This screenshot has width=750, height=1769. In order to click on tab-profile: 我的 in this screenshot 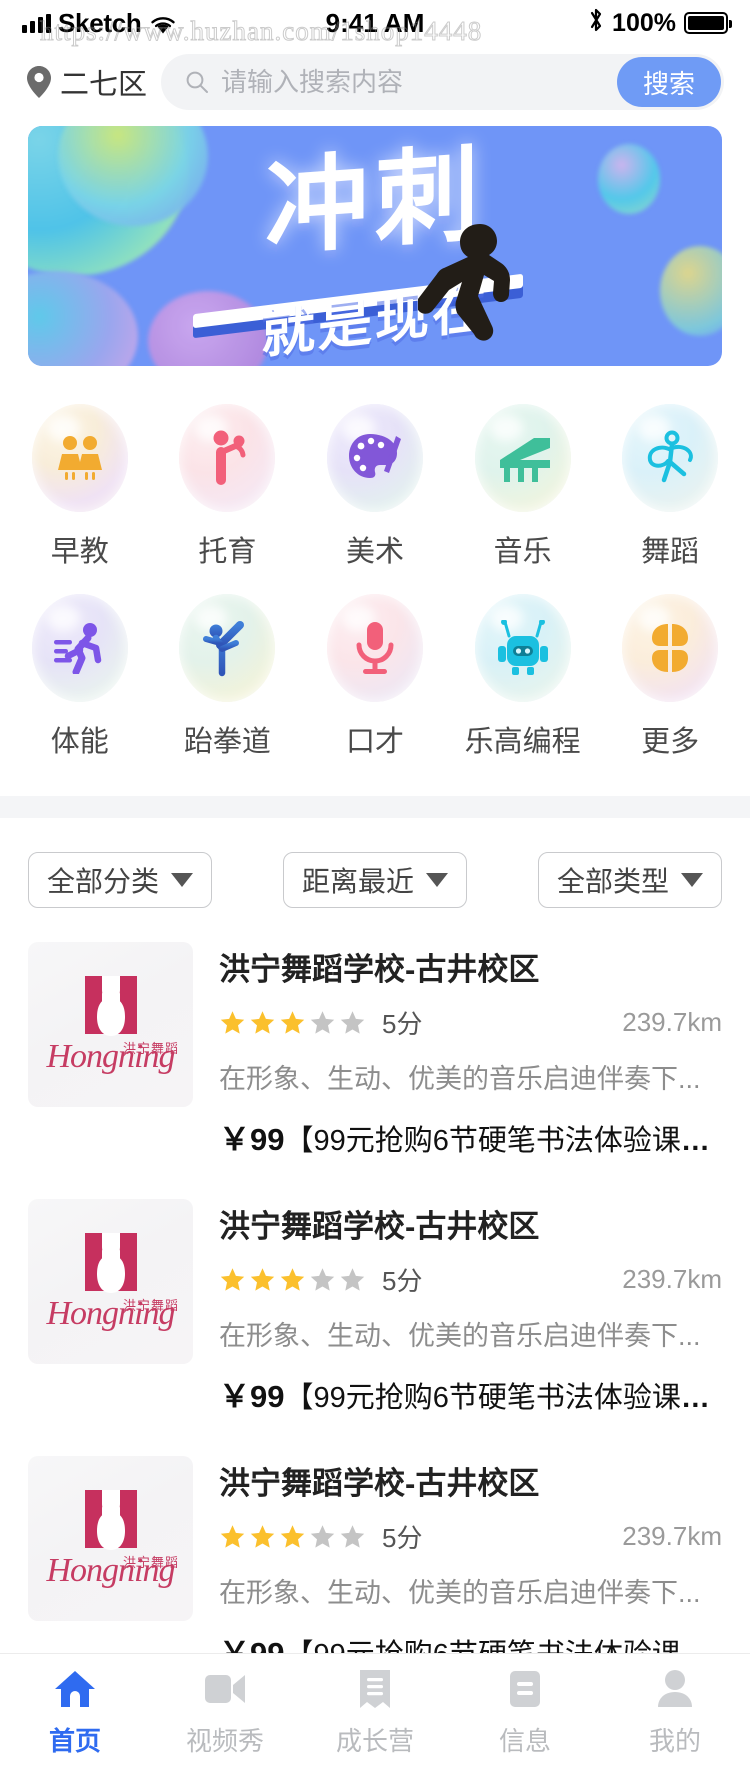, I will do `click(675, 1711)`.